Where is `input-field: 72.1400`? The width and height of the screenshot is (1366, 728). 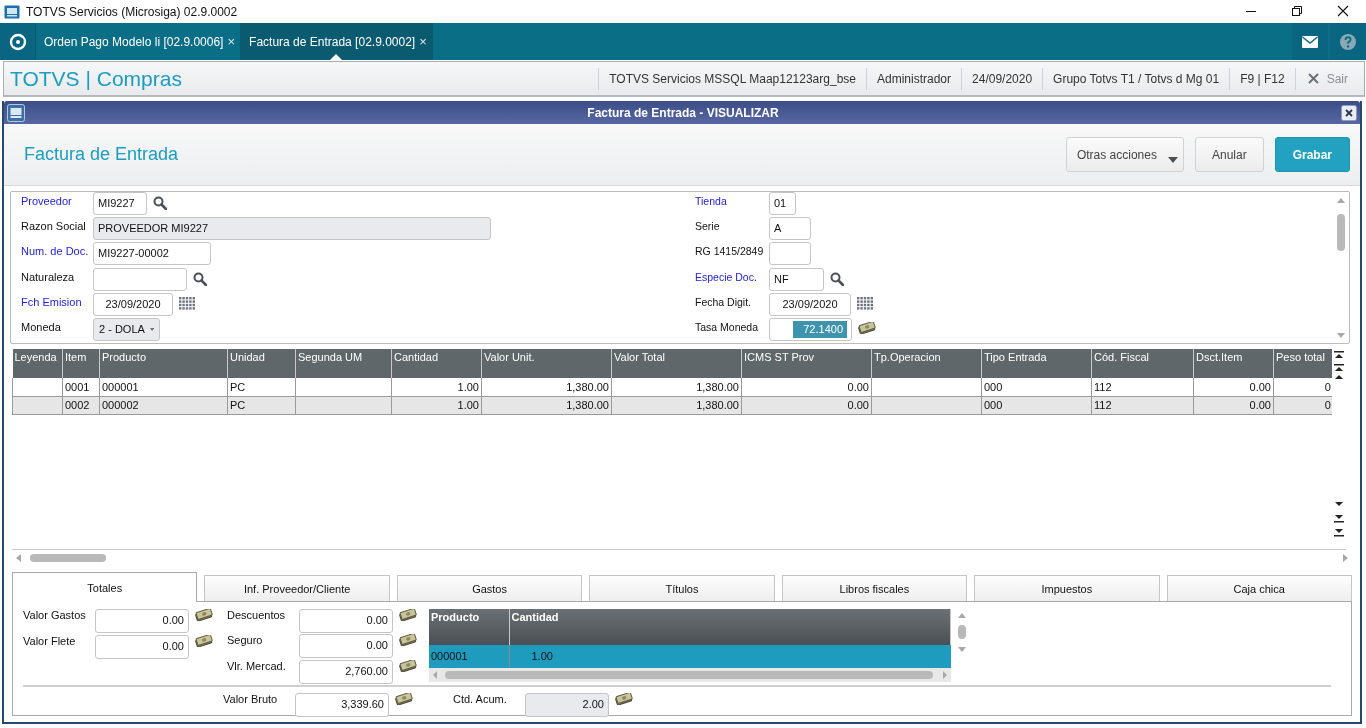
input-field: 72.1400 is located at coordinates (810, 329).